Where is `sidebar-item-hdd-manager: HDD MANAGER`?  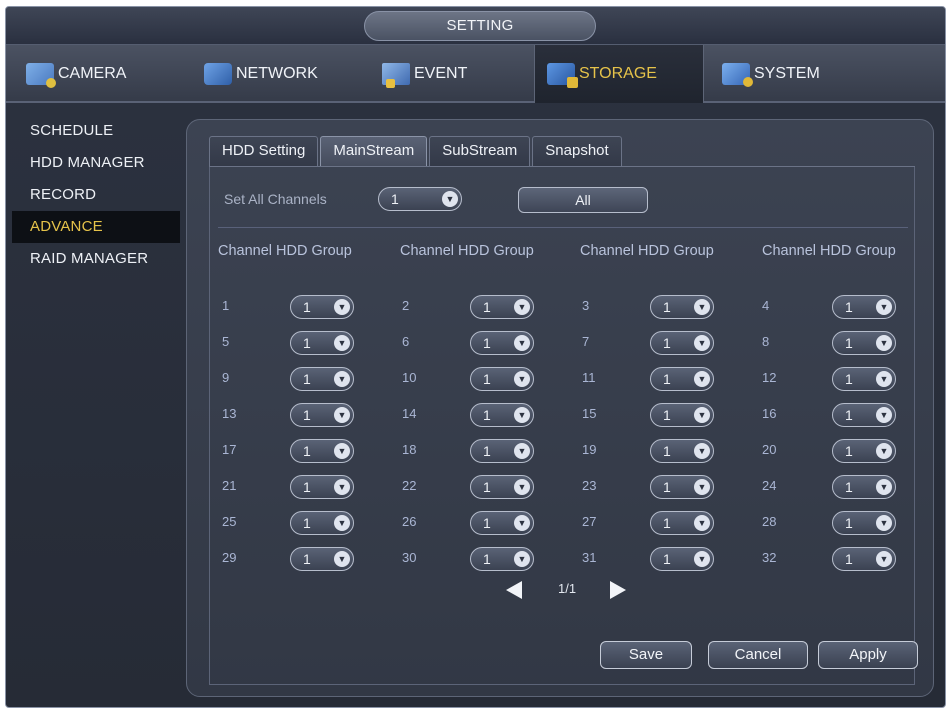
sidebar-item-hdd-manager: HDD MANAGER is located at coordinates (96, 163).